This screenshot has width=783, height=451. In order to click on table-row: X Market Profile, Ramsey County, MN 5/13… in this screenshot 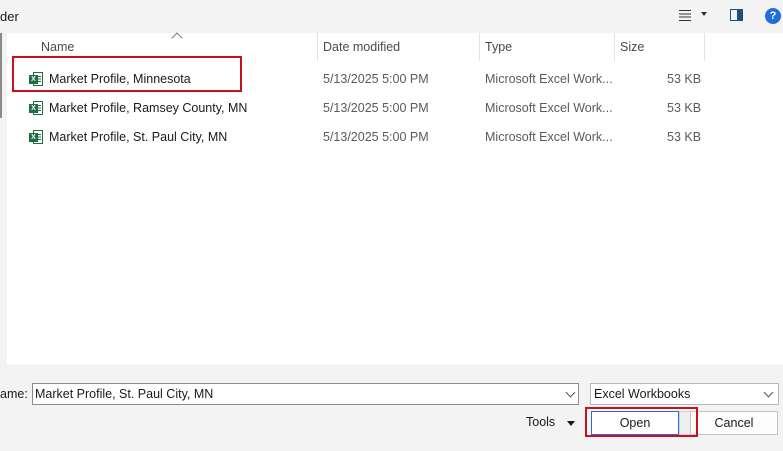, I will do `click(395, 108)`.